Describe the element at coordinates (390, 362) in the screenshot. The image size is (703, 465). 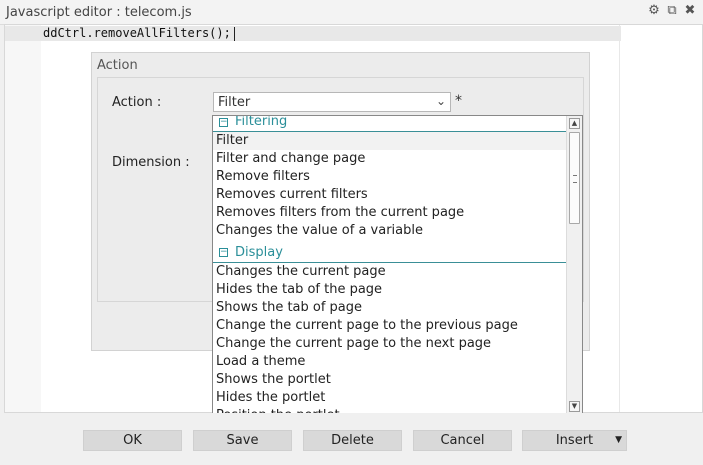
I see `list-item: Load a theme` at that location.